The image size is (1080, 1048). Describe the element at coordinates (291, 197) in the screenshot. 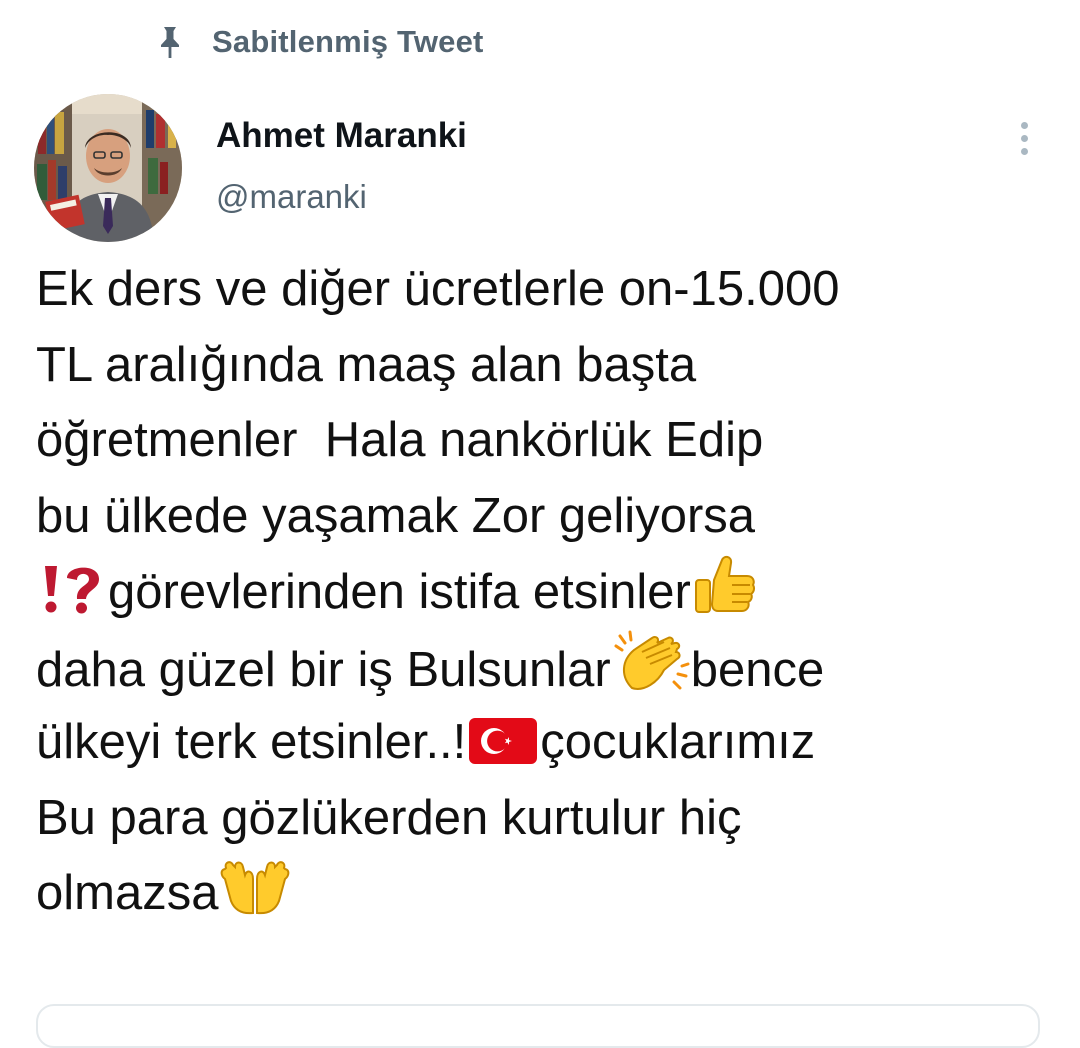

I see `author-handle: @maranki` at that location.